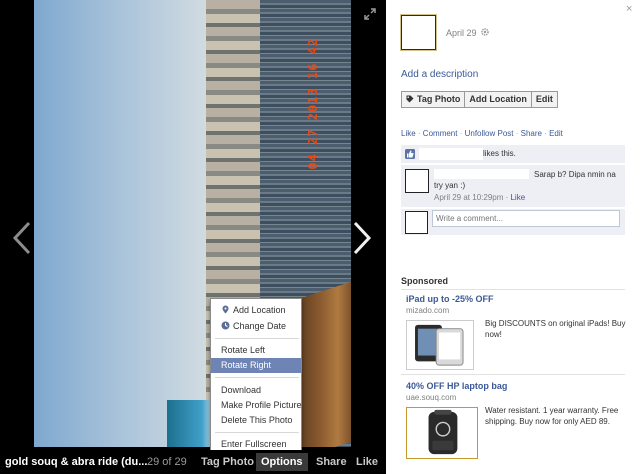 This screenshot has width=640, height=474. What do you see at coordinates (313, 104) in the screenshot?
I see `photo-datestamp: 04 27 2013 16 42` at bounding box center [313, 104].